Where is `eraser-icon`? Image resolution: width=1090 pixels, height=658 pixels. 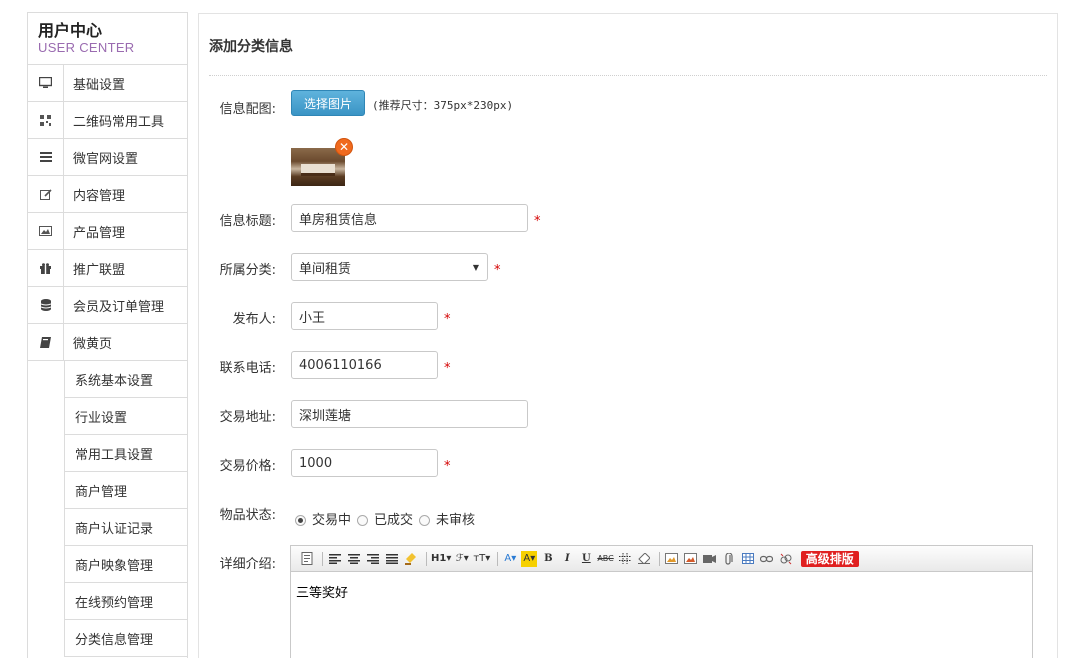 eraser-icon is located at coordinates (644, 559).